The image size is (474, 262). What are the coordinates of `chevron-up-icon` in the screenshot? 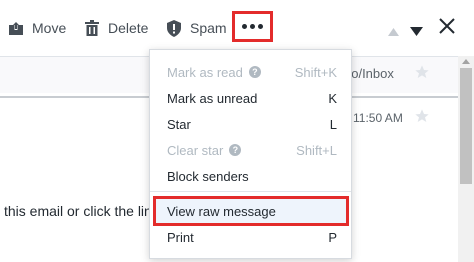 It's located at (393, 32).